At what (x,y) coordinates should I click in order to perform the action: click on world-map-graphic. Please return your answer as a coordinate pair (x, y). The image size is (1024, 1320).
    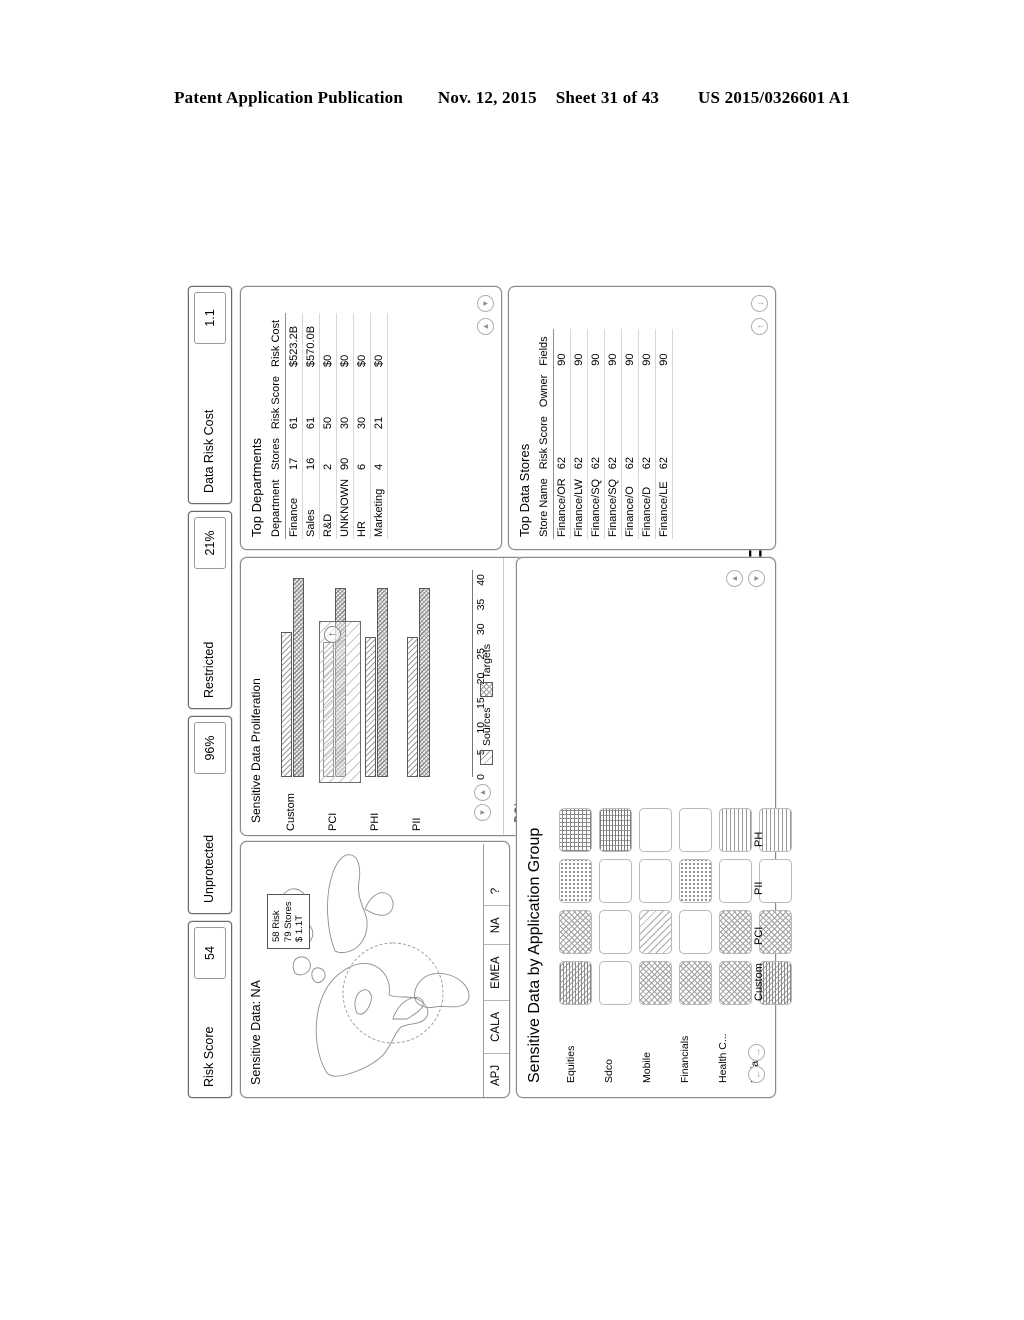
    Looking at the image, I should click on (371, 969).